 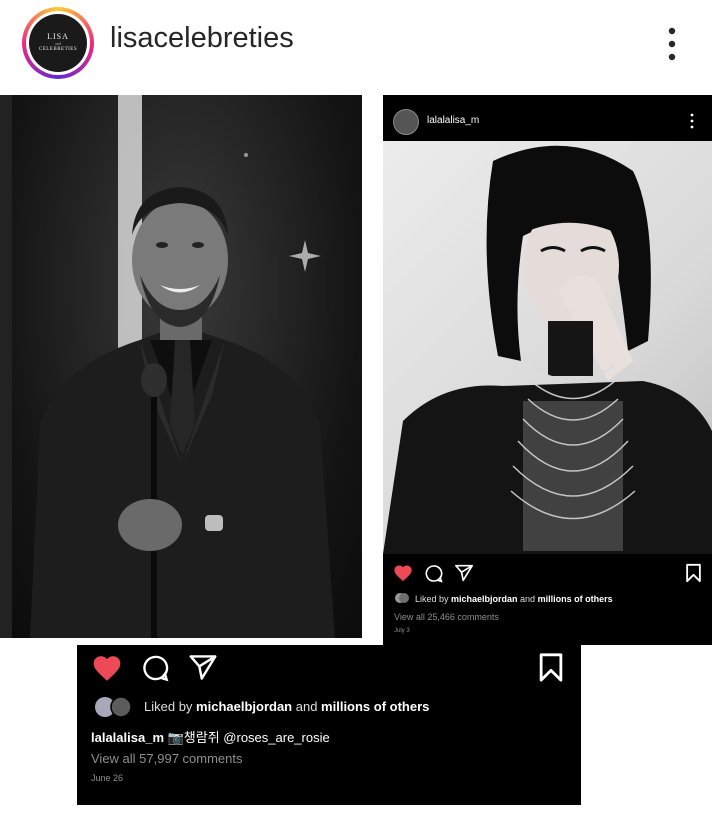 I want to click on bottom-post-date: June 26, so click(x=107, y=778).